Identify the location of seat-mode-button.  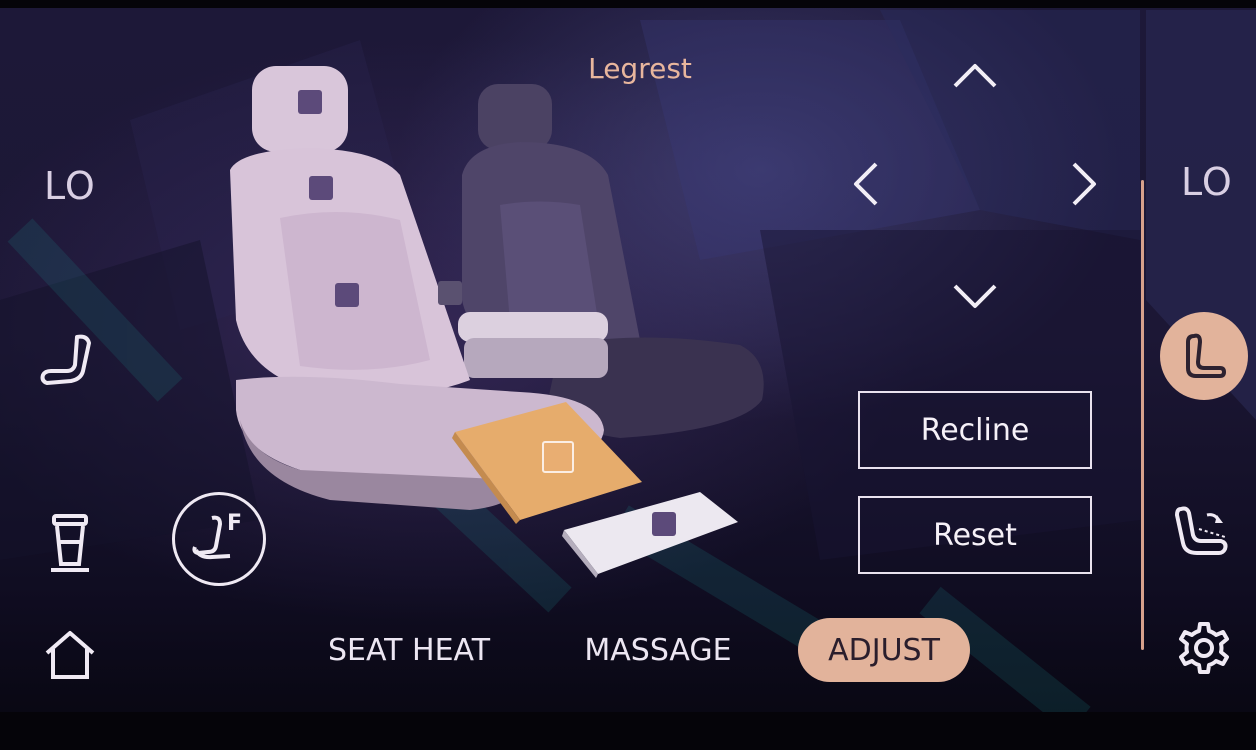
(1204, 356).